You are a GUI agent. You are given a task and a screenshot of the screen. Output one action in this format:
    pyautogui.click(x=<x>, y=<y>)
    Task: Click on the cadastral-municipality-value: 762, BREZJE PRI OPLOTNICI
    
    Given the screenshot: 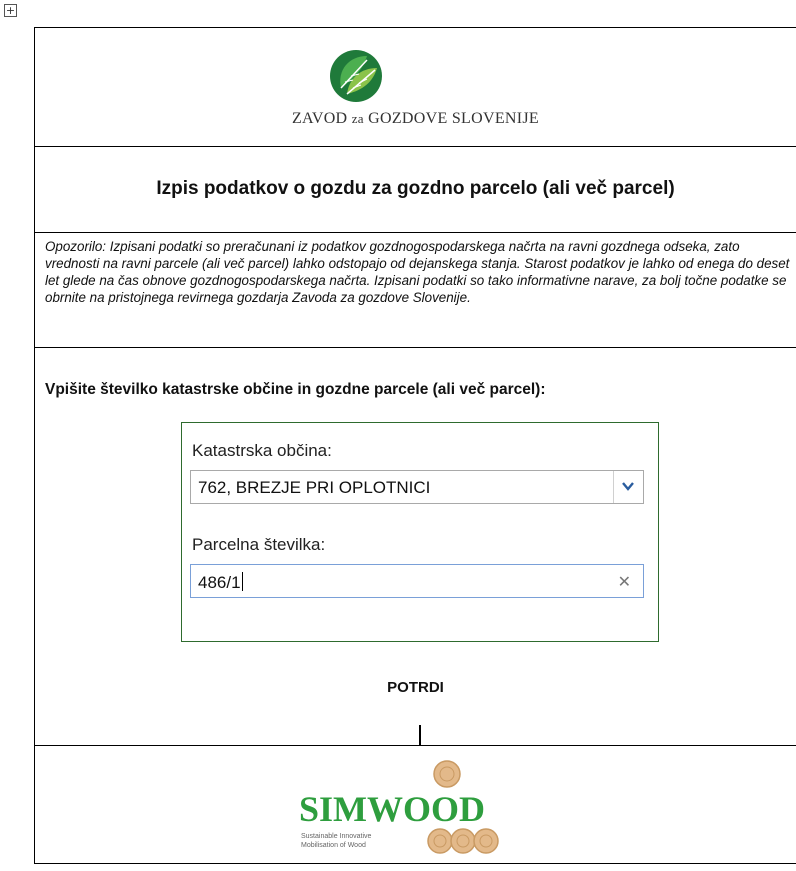 What is the action you would take?
    pyautogui.click(x=314, y=487)
    